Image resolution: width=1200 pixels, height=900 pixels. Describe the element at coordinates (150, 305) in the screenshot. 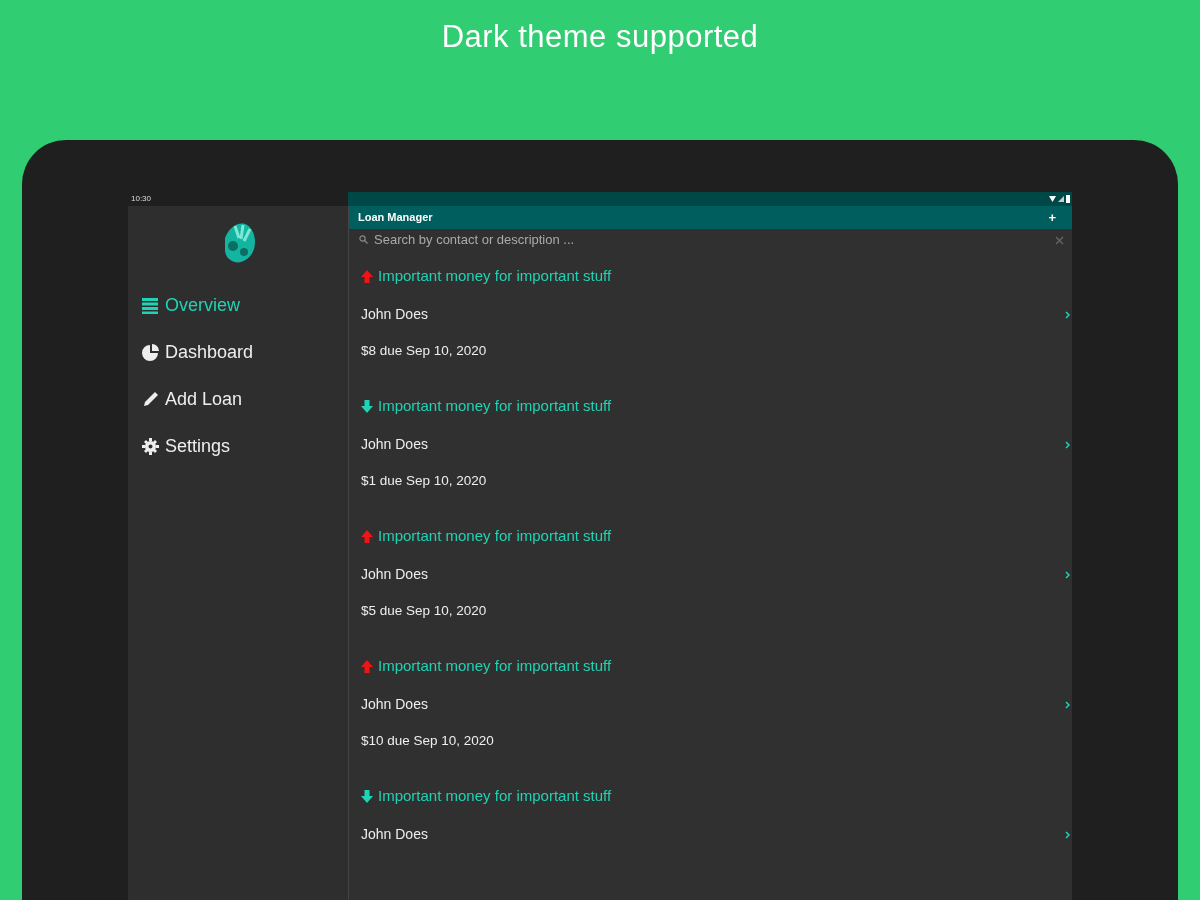

I see `list-icon` at that location.